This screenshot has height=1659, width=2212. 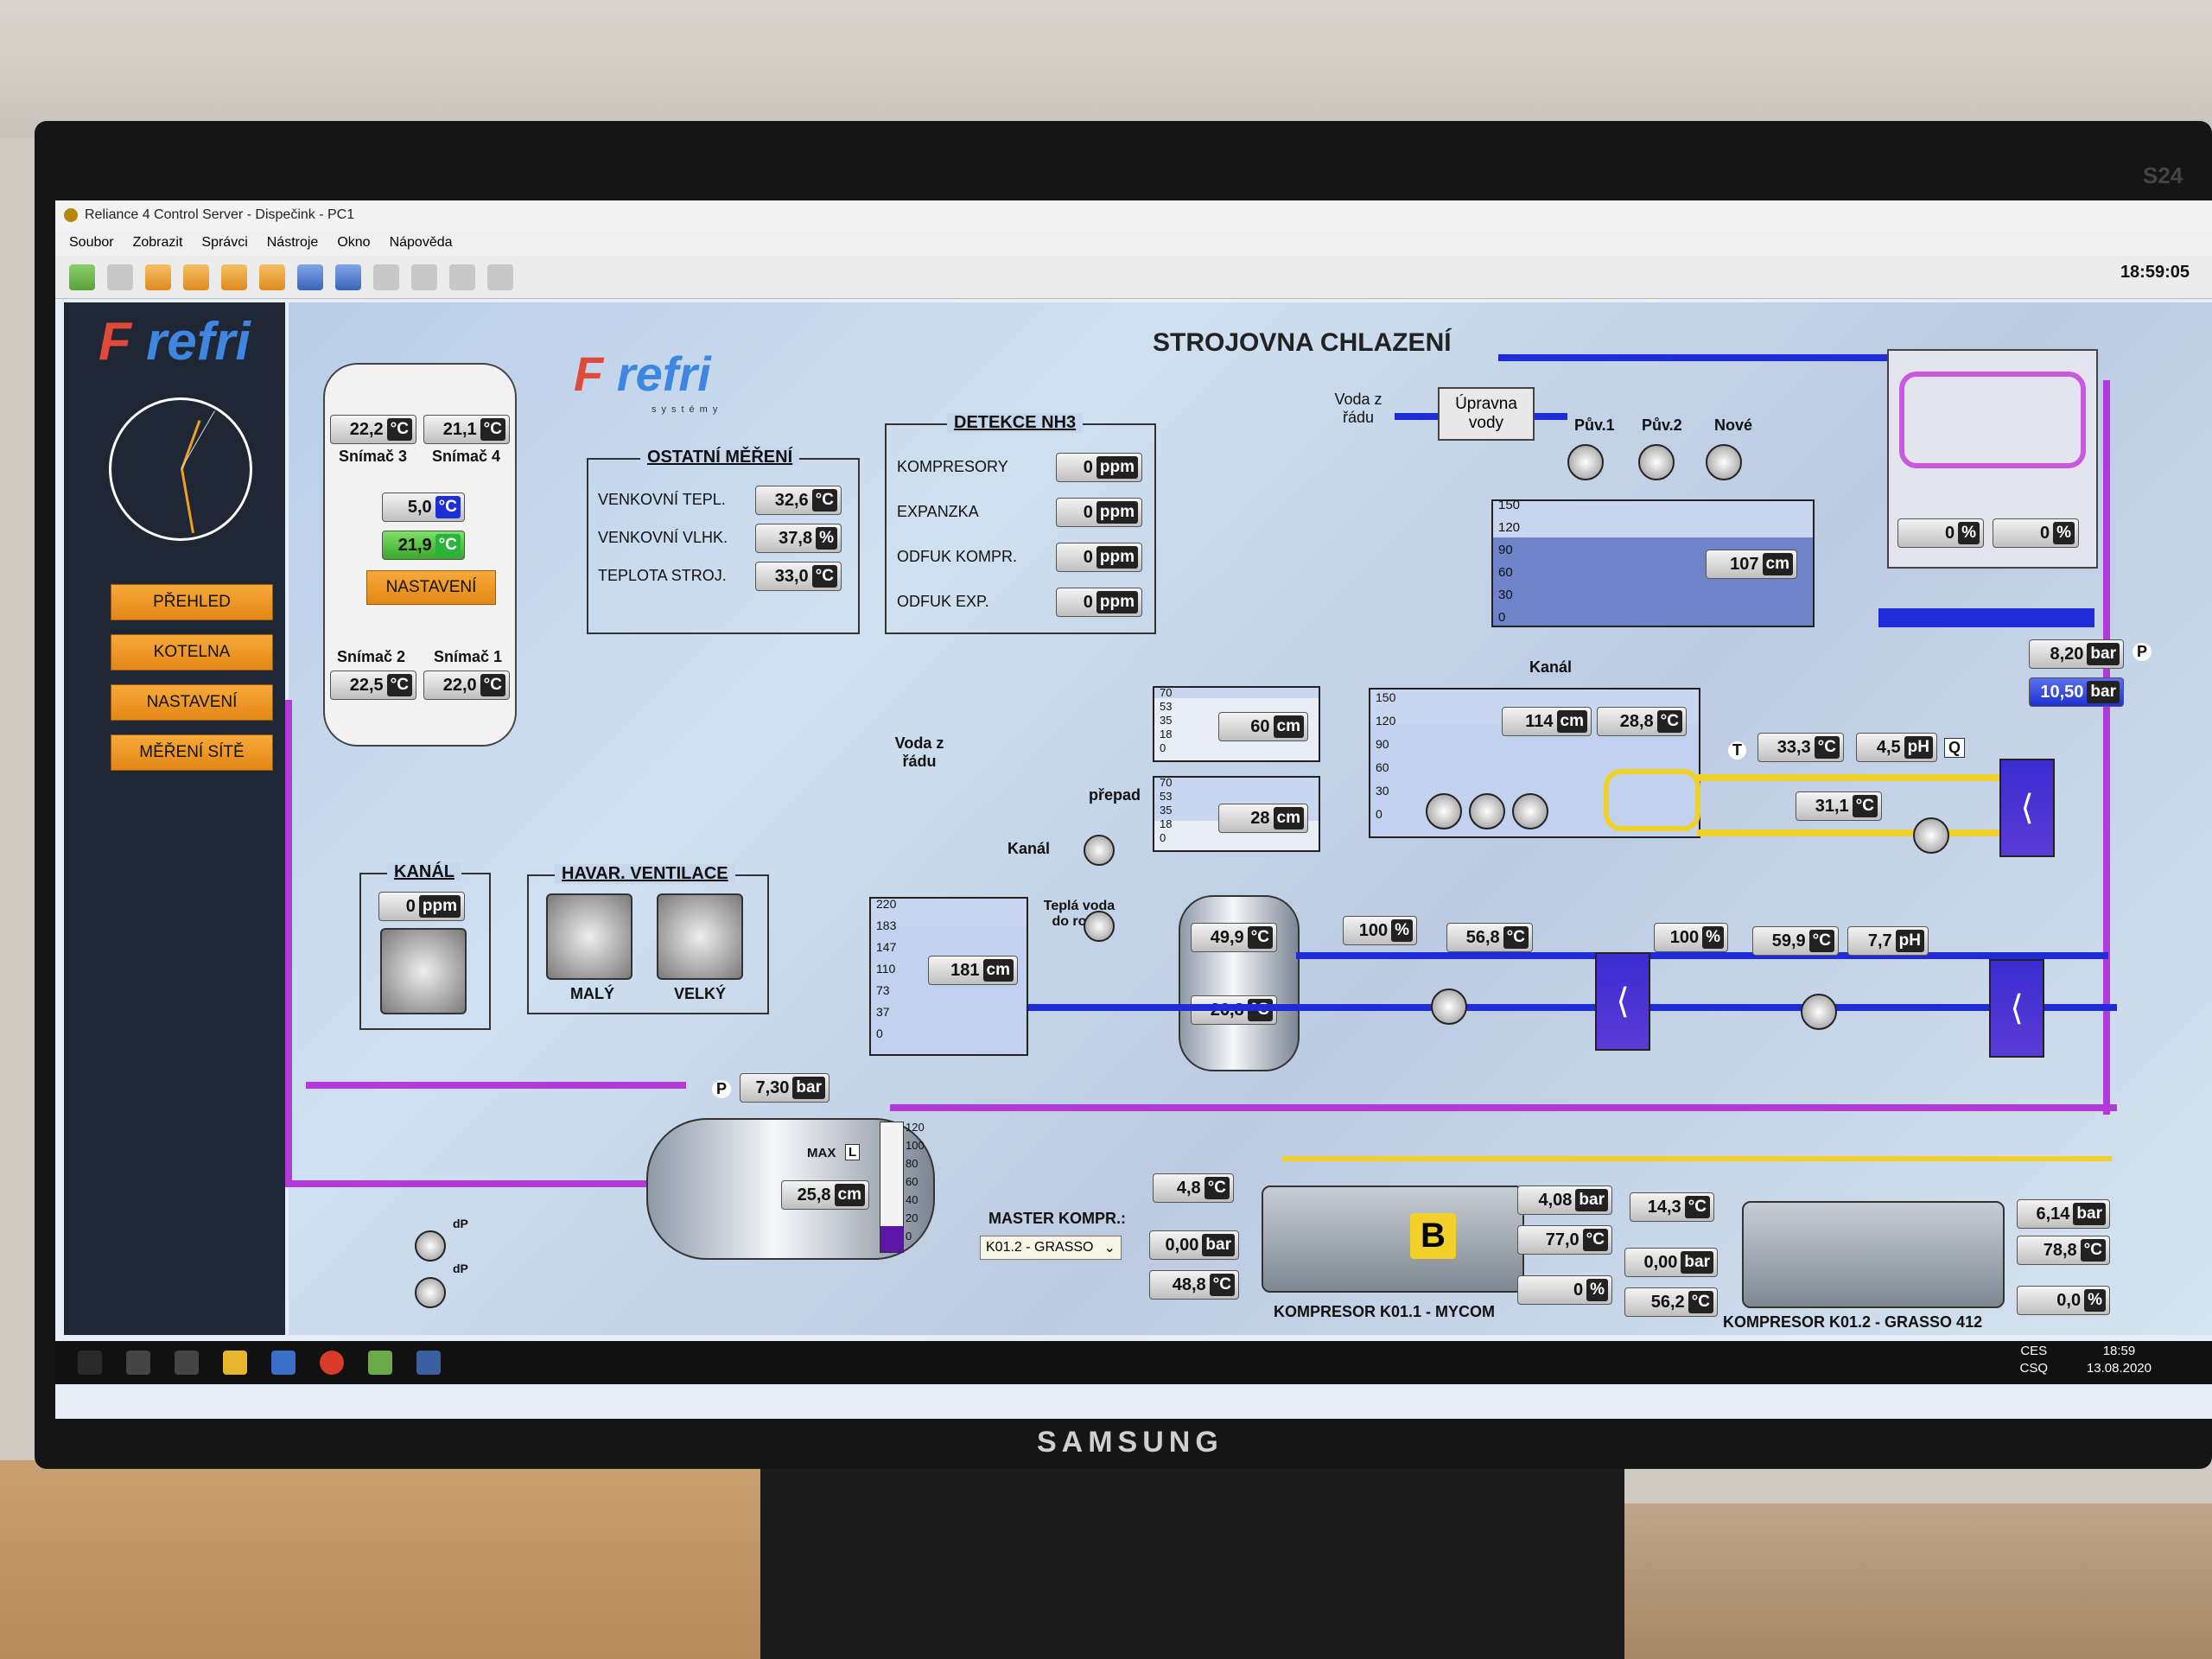 What do you see at coordinates (1193, 1188) in the screenshot?
I see `k1-left-0: 4,8 °C` at bounding box center [1193, 1188].